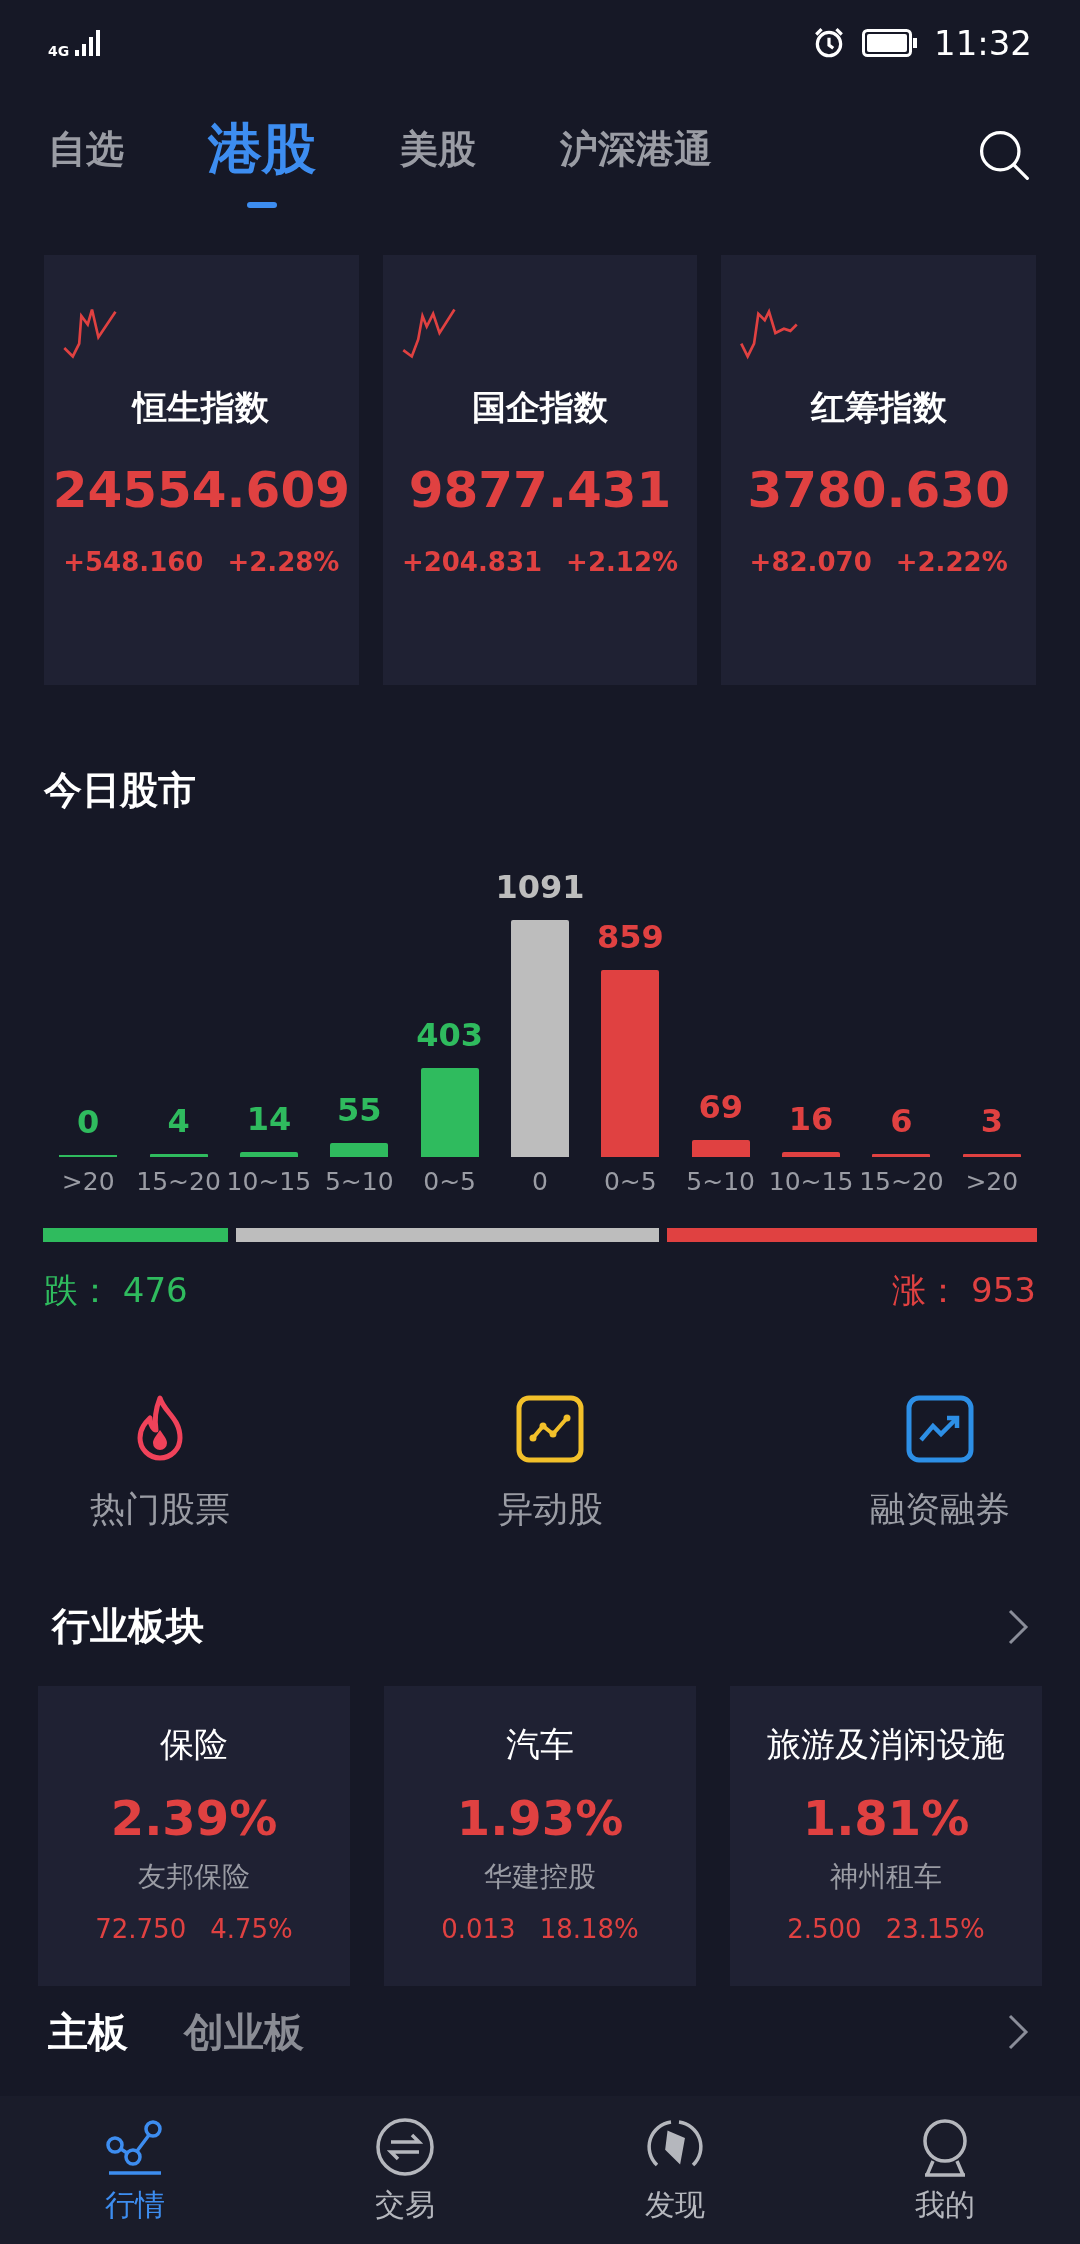 This screenshot has width=1080, height=2244. I want to click on sector-card: 保险 2.39% 友邦保险 72.750 4.75%, so click(194, 1836).